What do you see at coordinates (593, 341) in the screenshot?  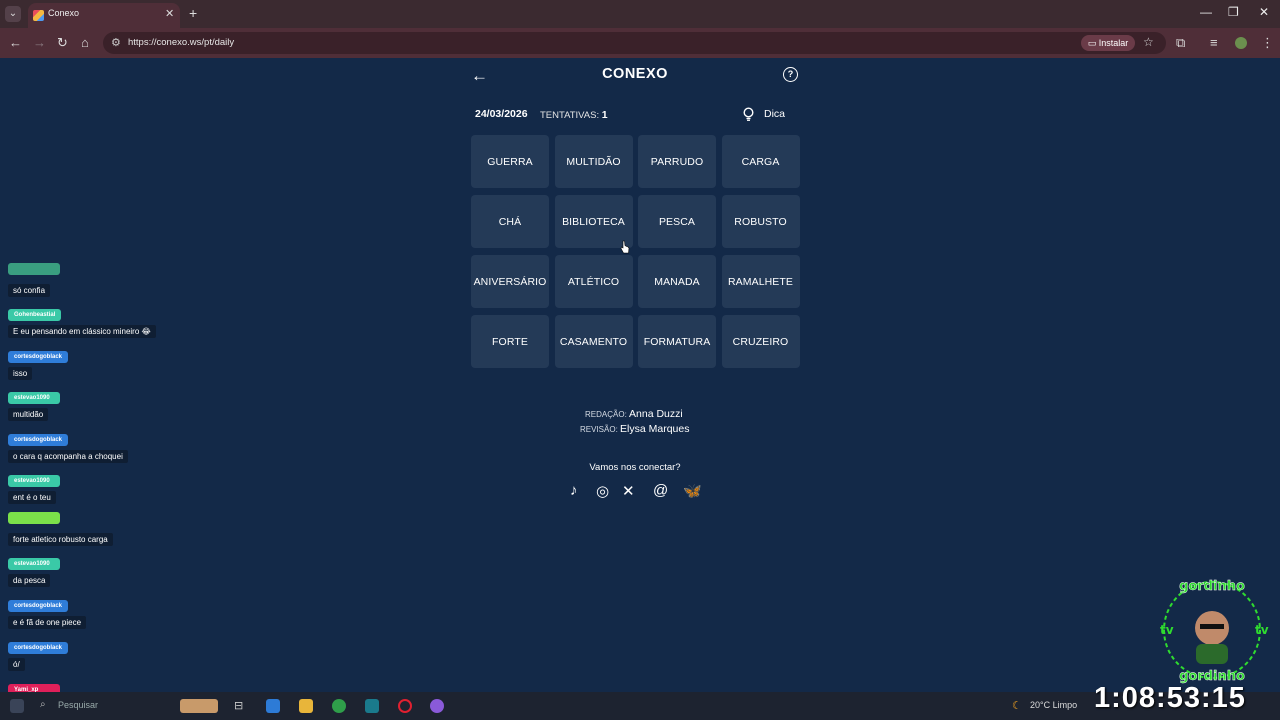 I see `word-tile: CASAMENTO` at bounding box center [593, 341].